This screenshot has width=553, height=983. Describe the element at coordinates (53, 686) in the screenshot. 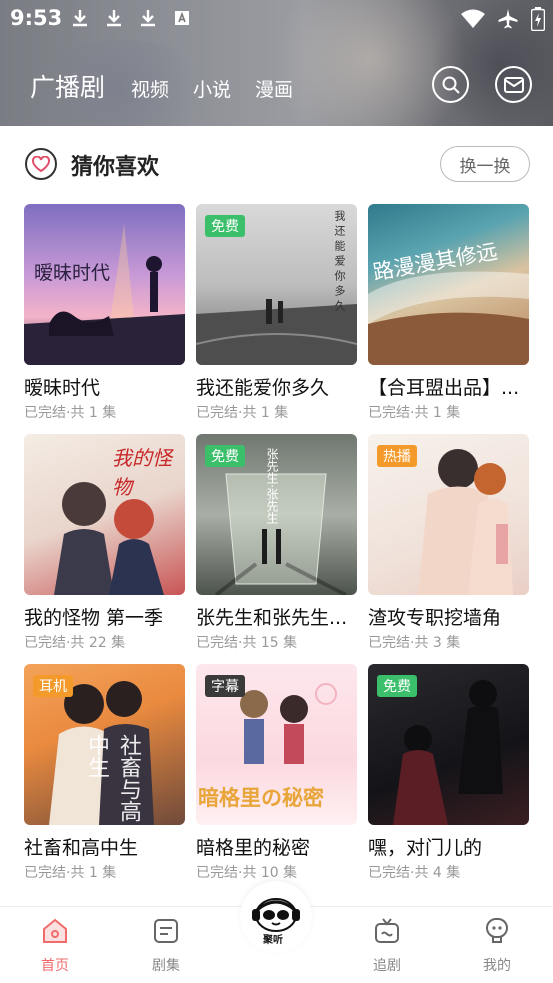

I see `badge-earphone: 耳机` at that location.